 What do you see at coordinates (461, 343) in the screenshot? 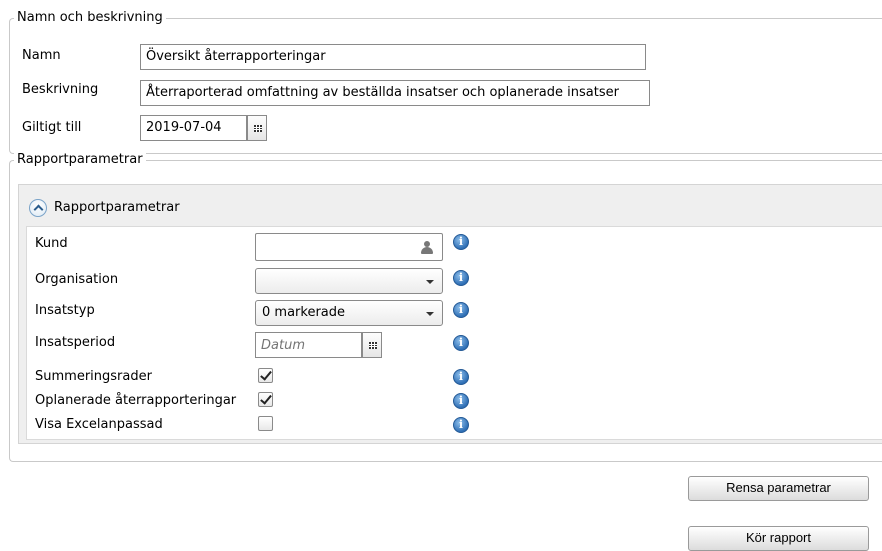
I see `service-period-info-icon: i` at bounding box center [461, 343].